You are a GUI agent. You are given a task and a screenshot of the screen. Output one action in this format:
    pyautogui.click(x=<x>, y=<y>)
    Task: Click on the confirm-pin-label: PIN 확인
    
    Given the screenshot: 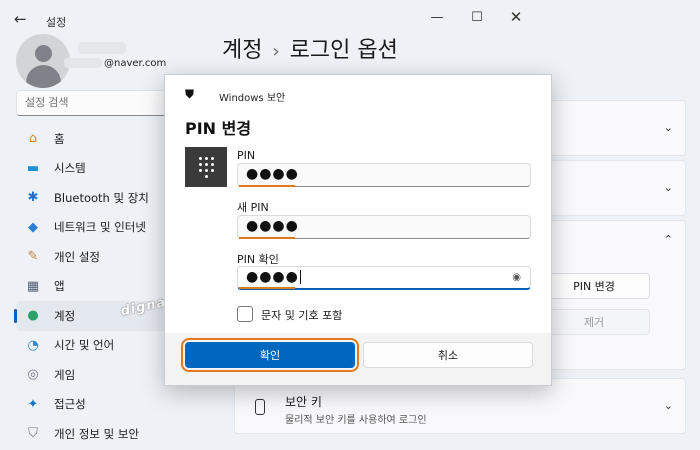 What is the action you would take?
    pyautogui.click(x=258, y=259)
    